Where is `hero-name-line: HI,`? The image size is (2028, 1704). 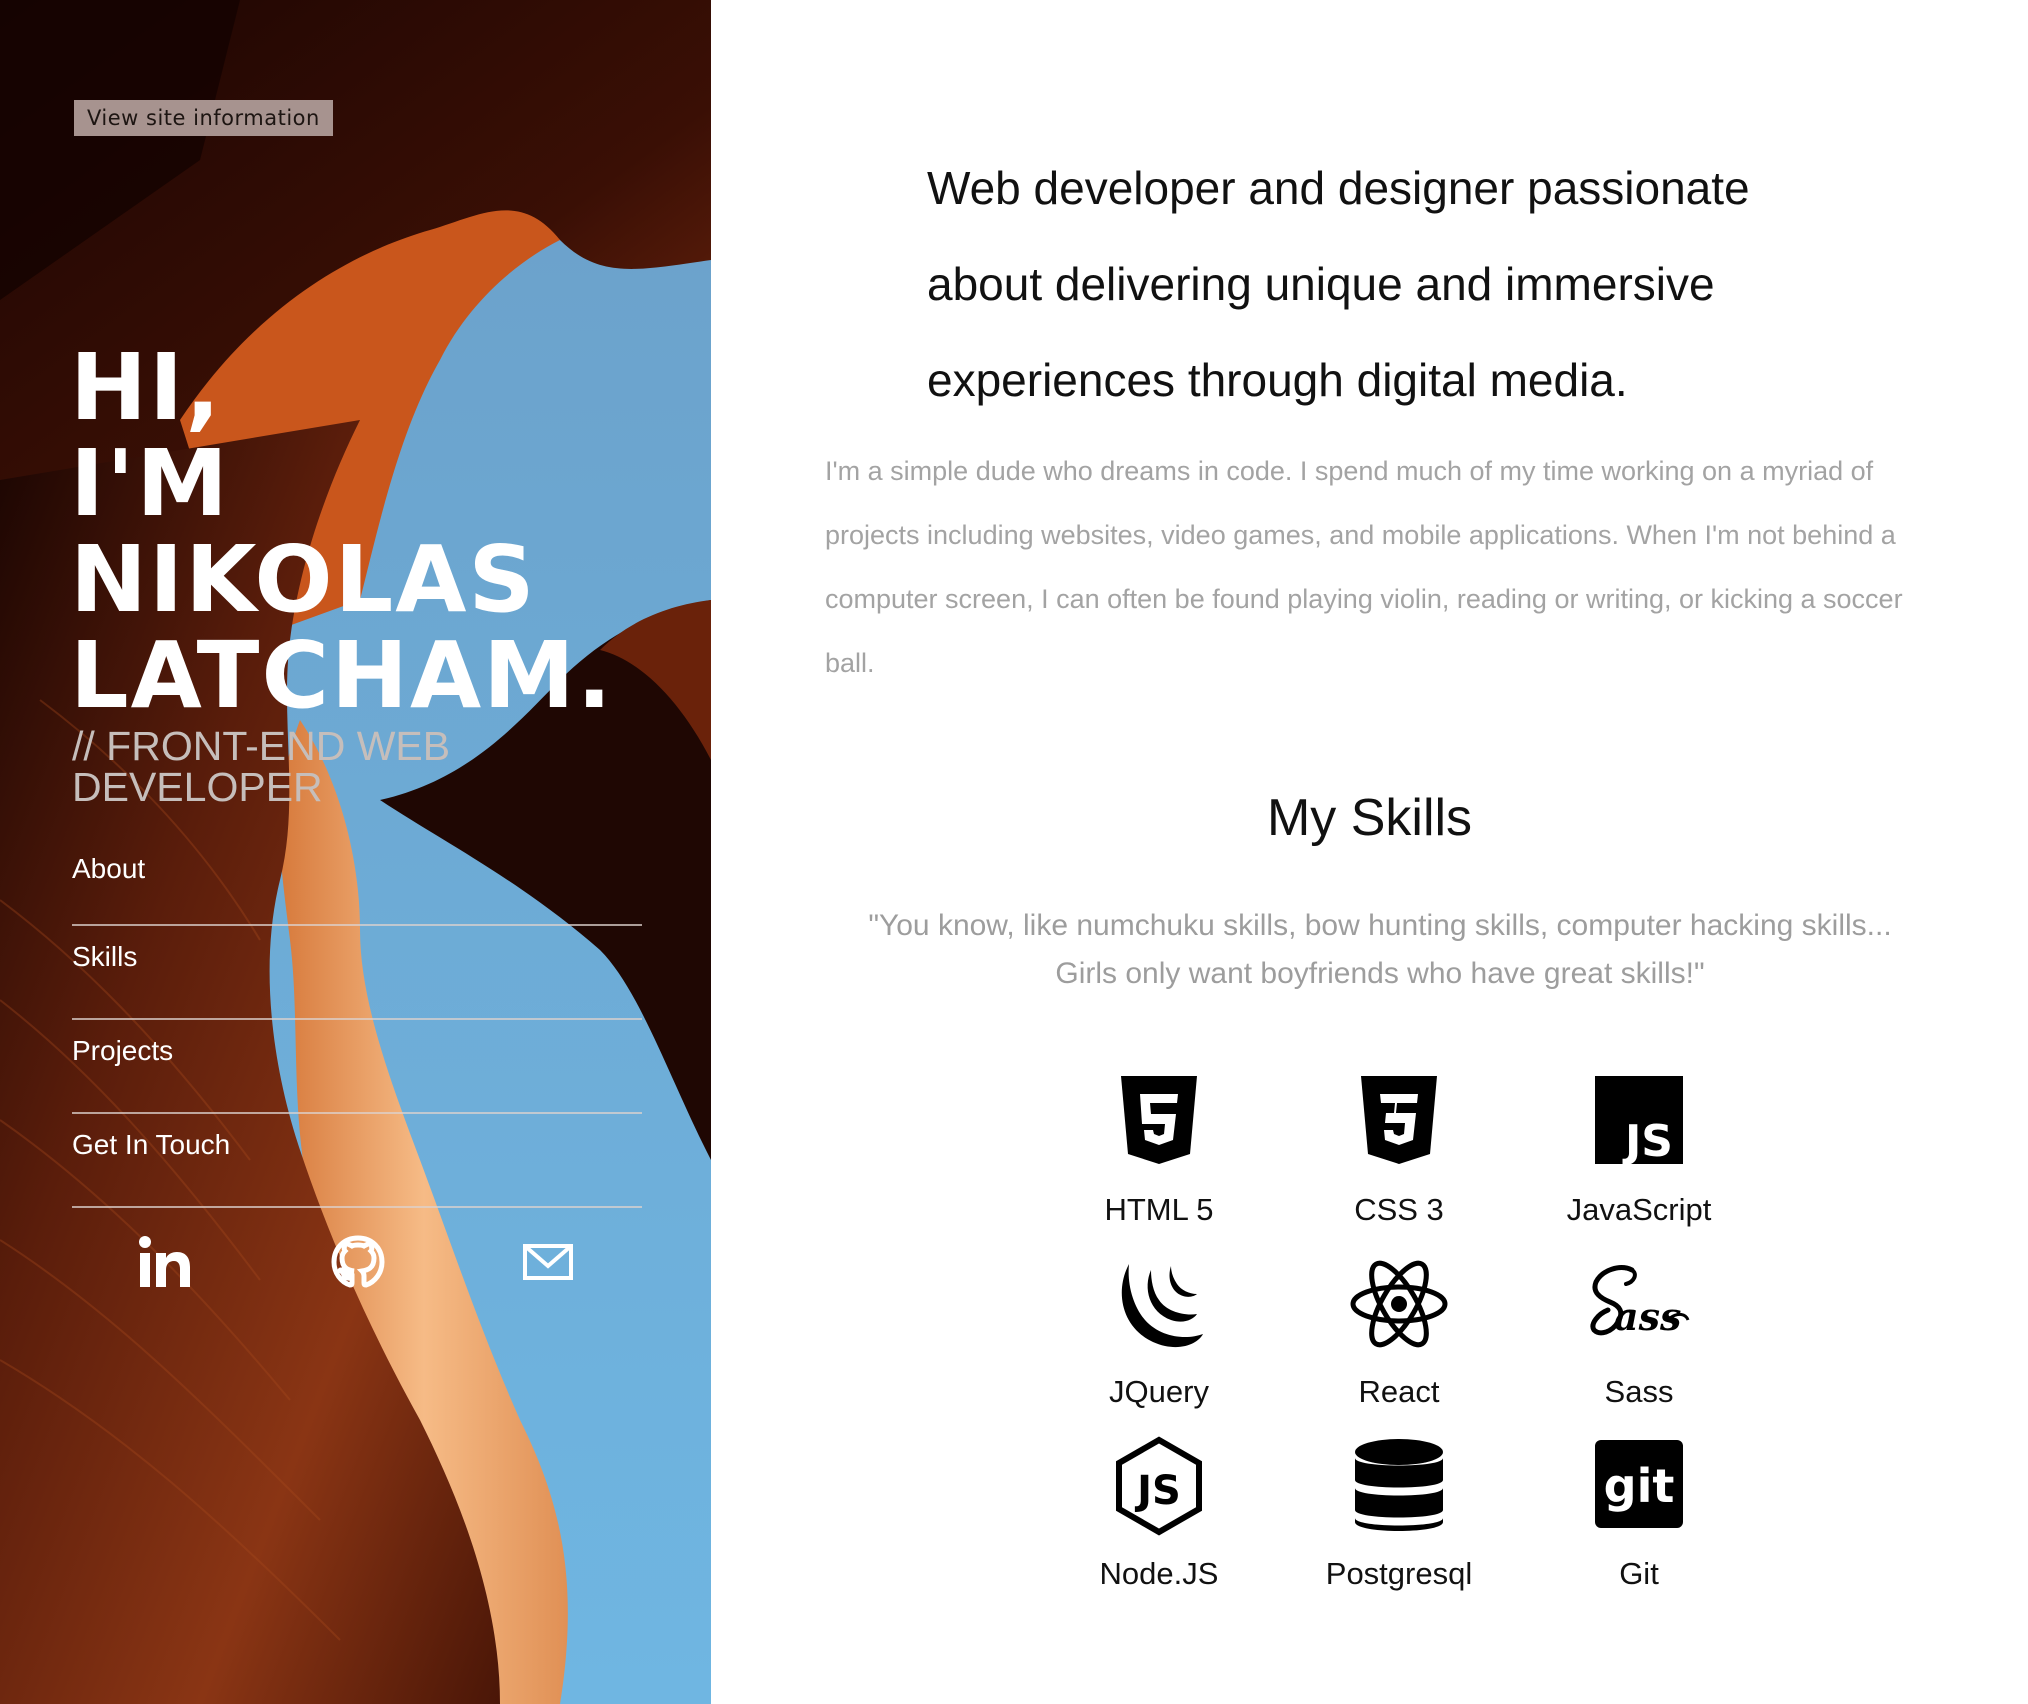
hero-name-line: HI, is located at coordinates (146, 387).